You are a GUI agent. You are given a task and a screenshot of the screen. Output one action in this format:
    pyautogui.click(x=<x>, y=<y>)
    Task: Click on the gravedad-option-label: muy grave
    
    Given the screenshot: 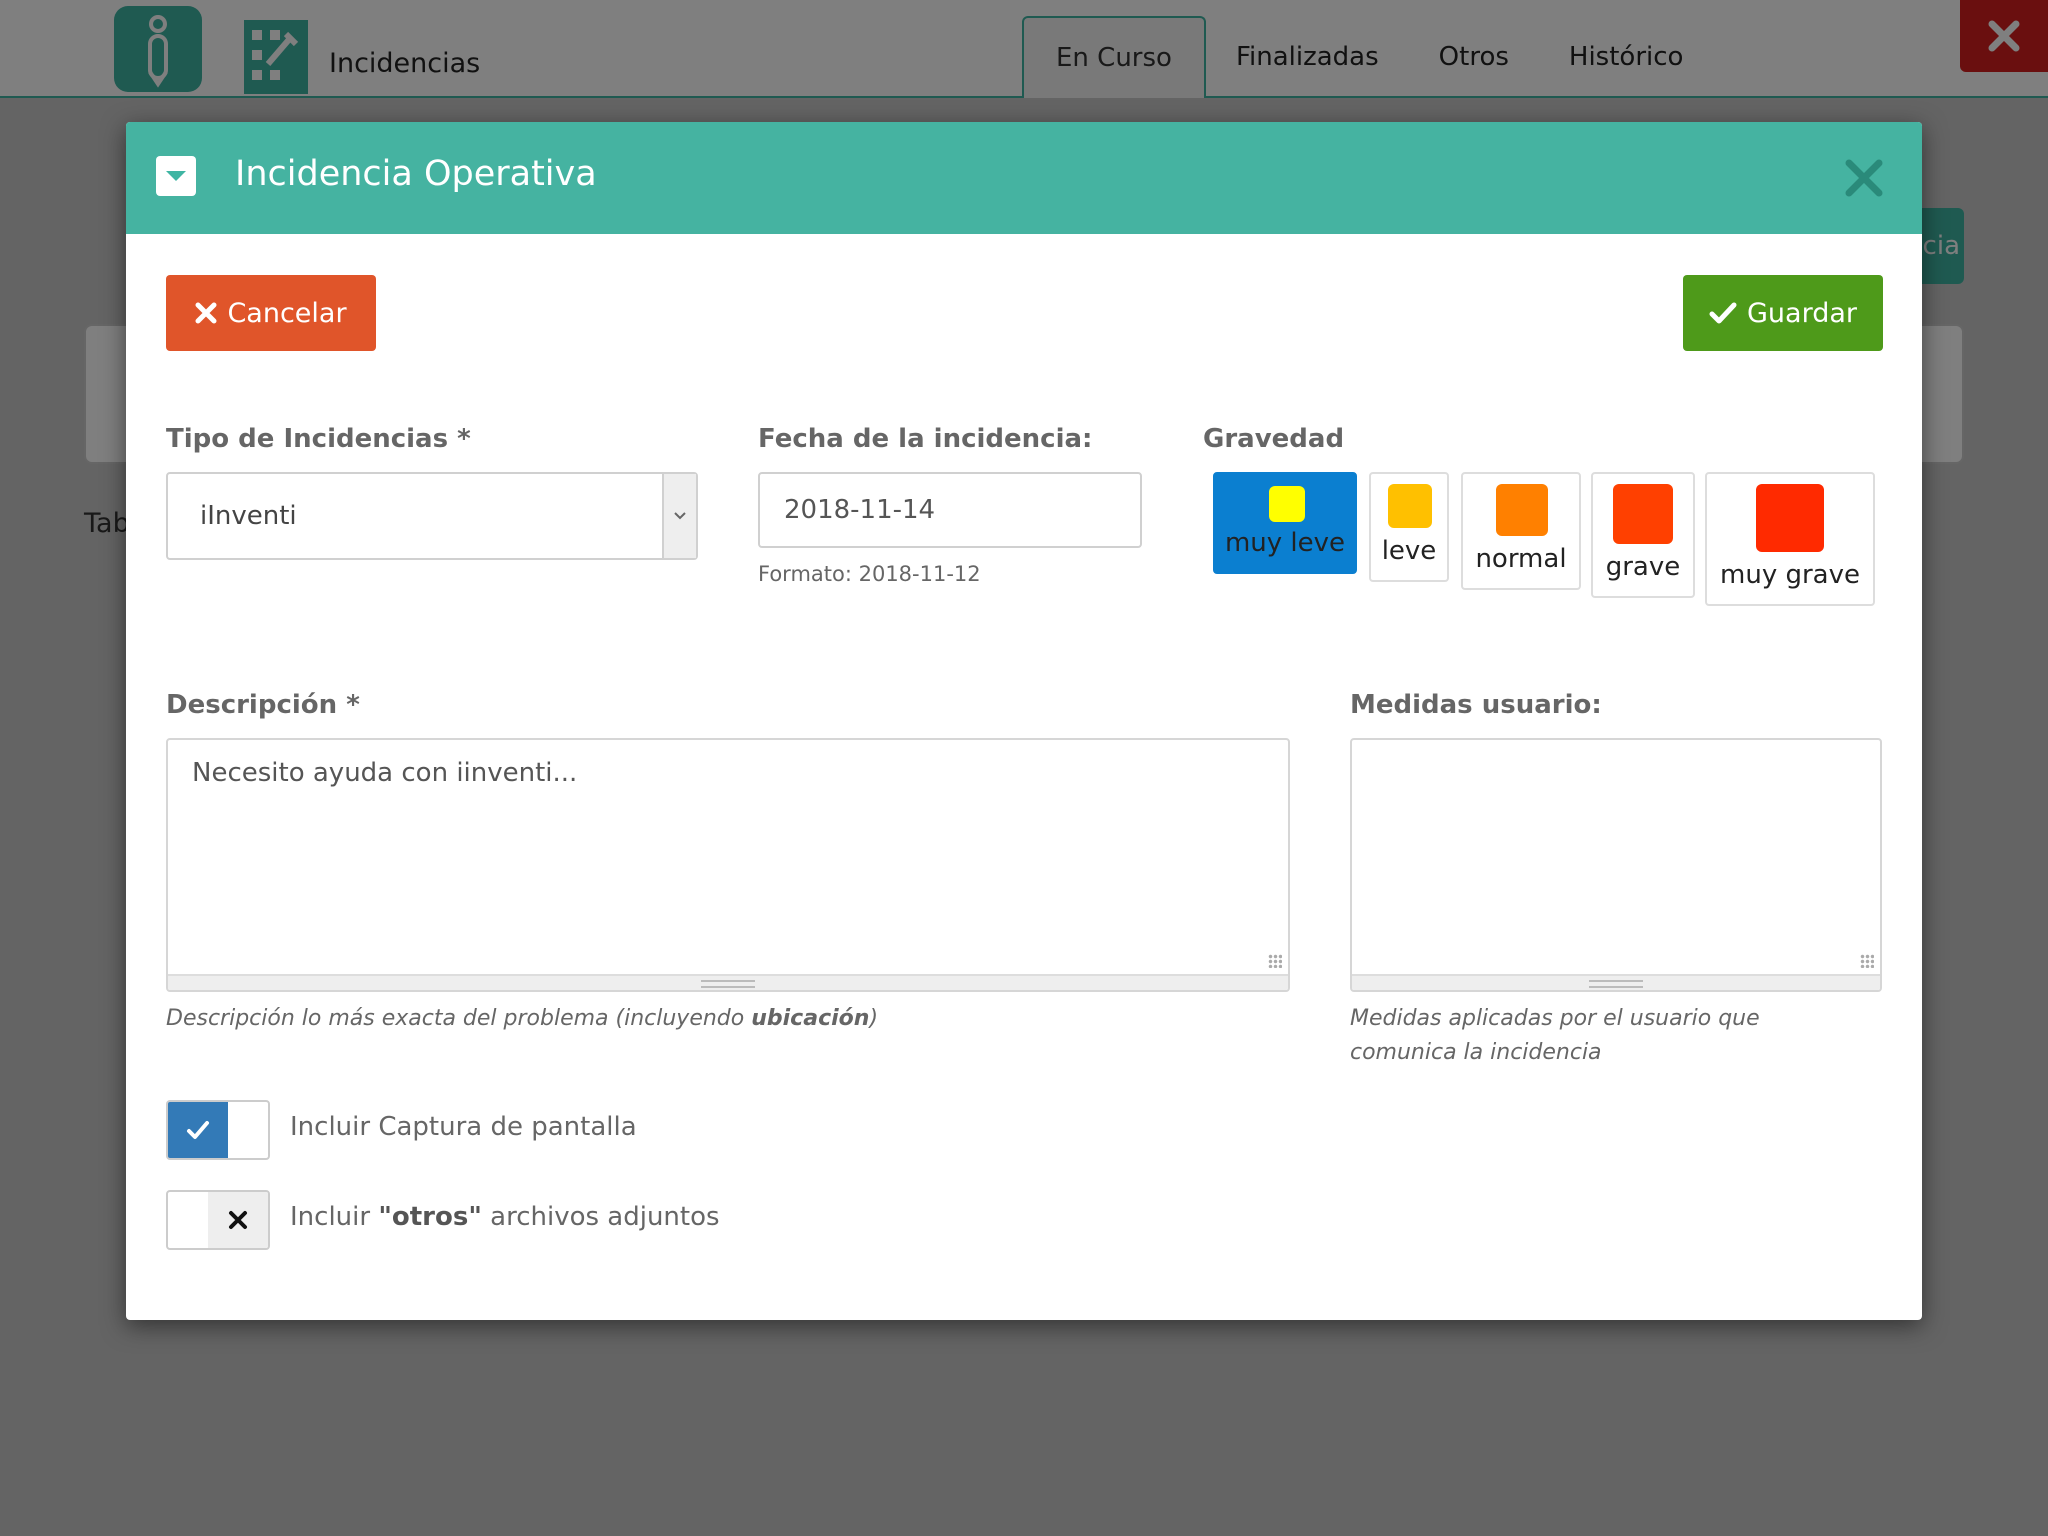 What is the action you would take?
    pyautogui.click(x=1790, y=575)
    